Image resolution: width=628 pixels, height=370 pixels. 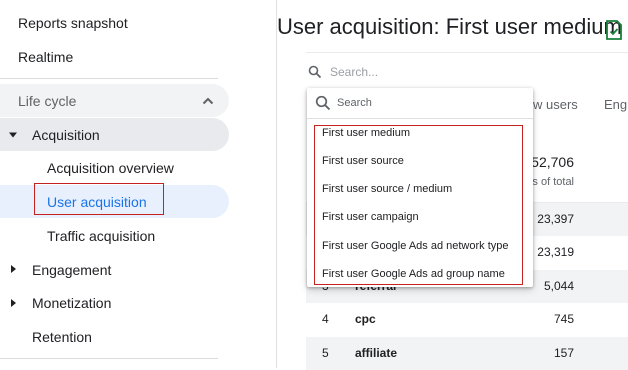 What do you see at coordinates (420, 103) in the screenshot?
I see `dropdown-search-bar: Search` at bounding box center [420, 103].